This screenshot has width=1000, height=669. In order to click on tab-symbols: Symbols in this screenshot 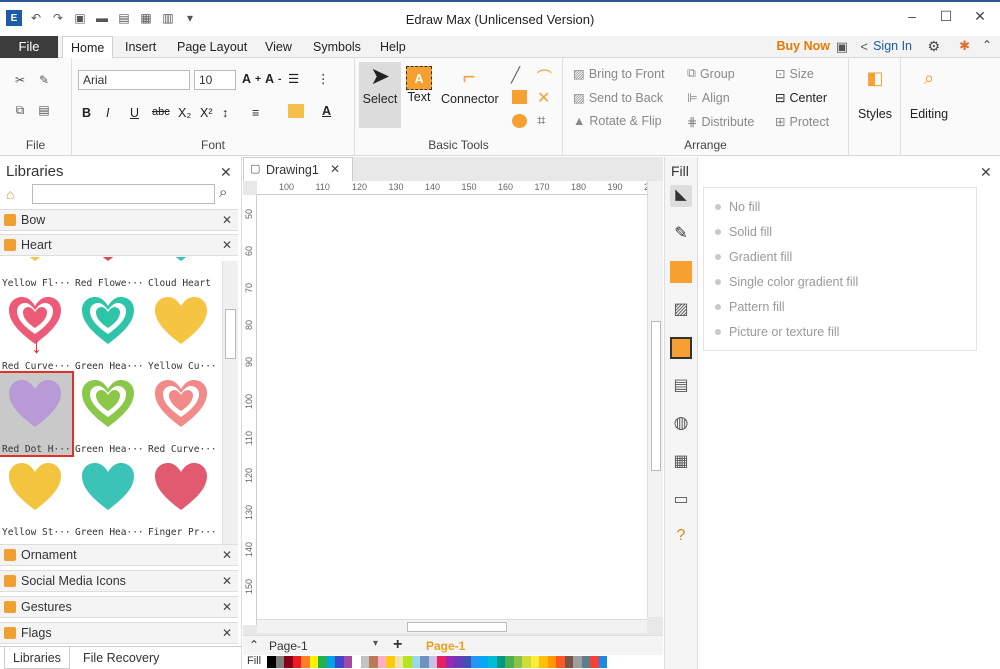, I will do `click(337, 47)`.